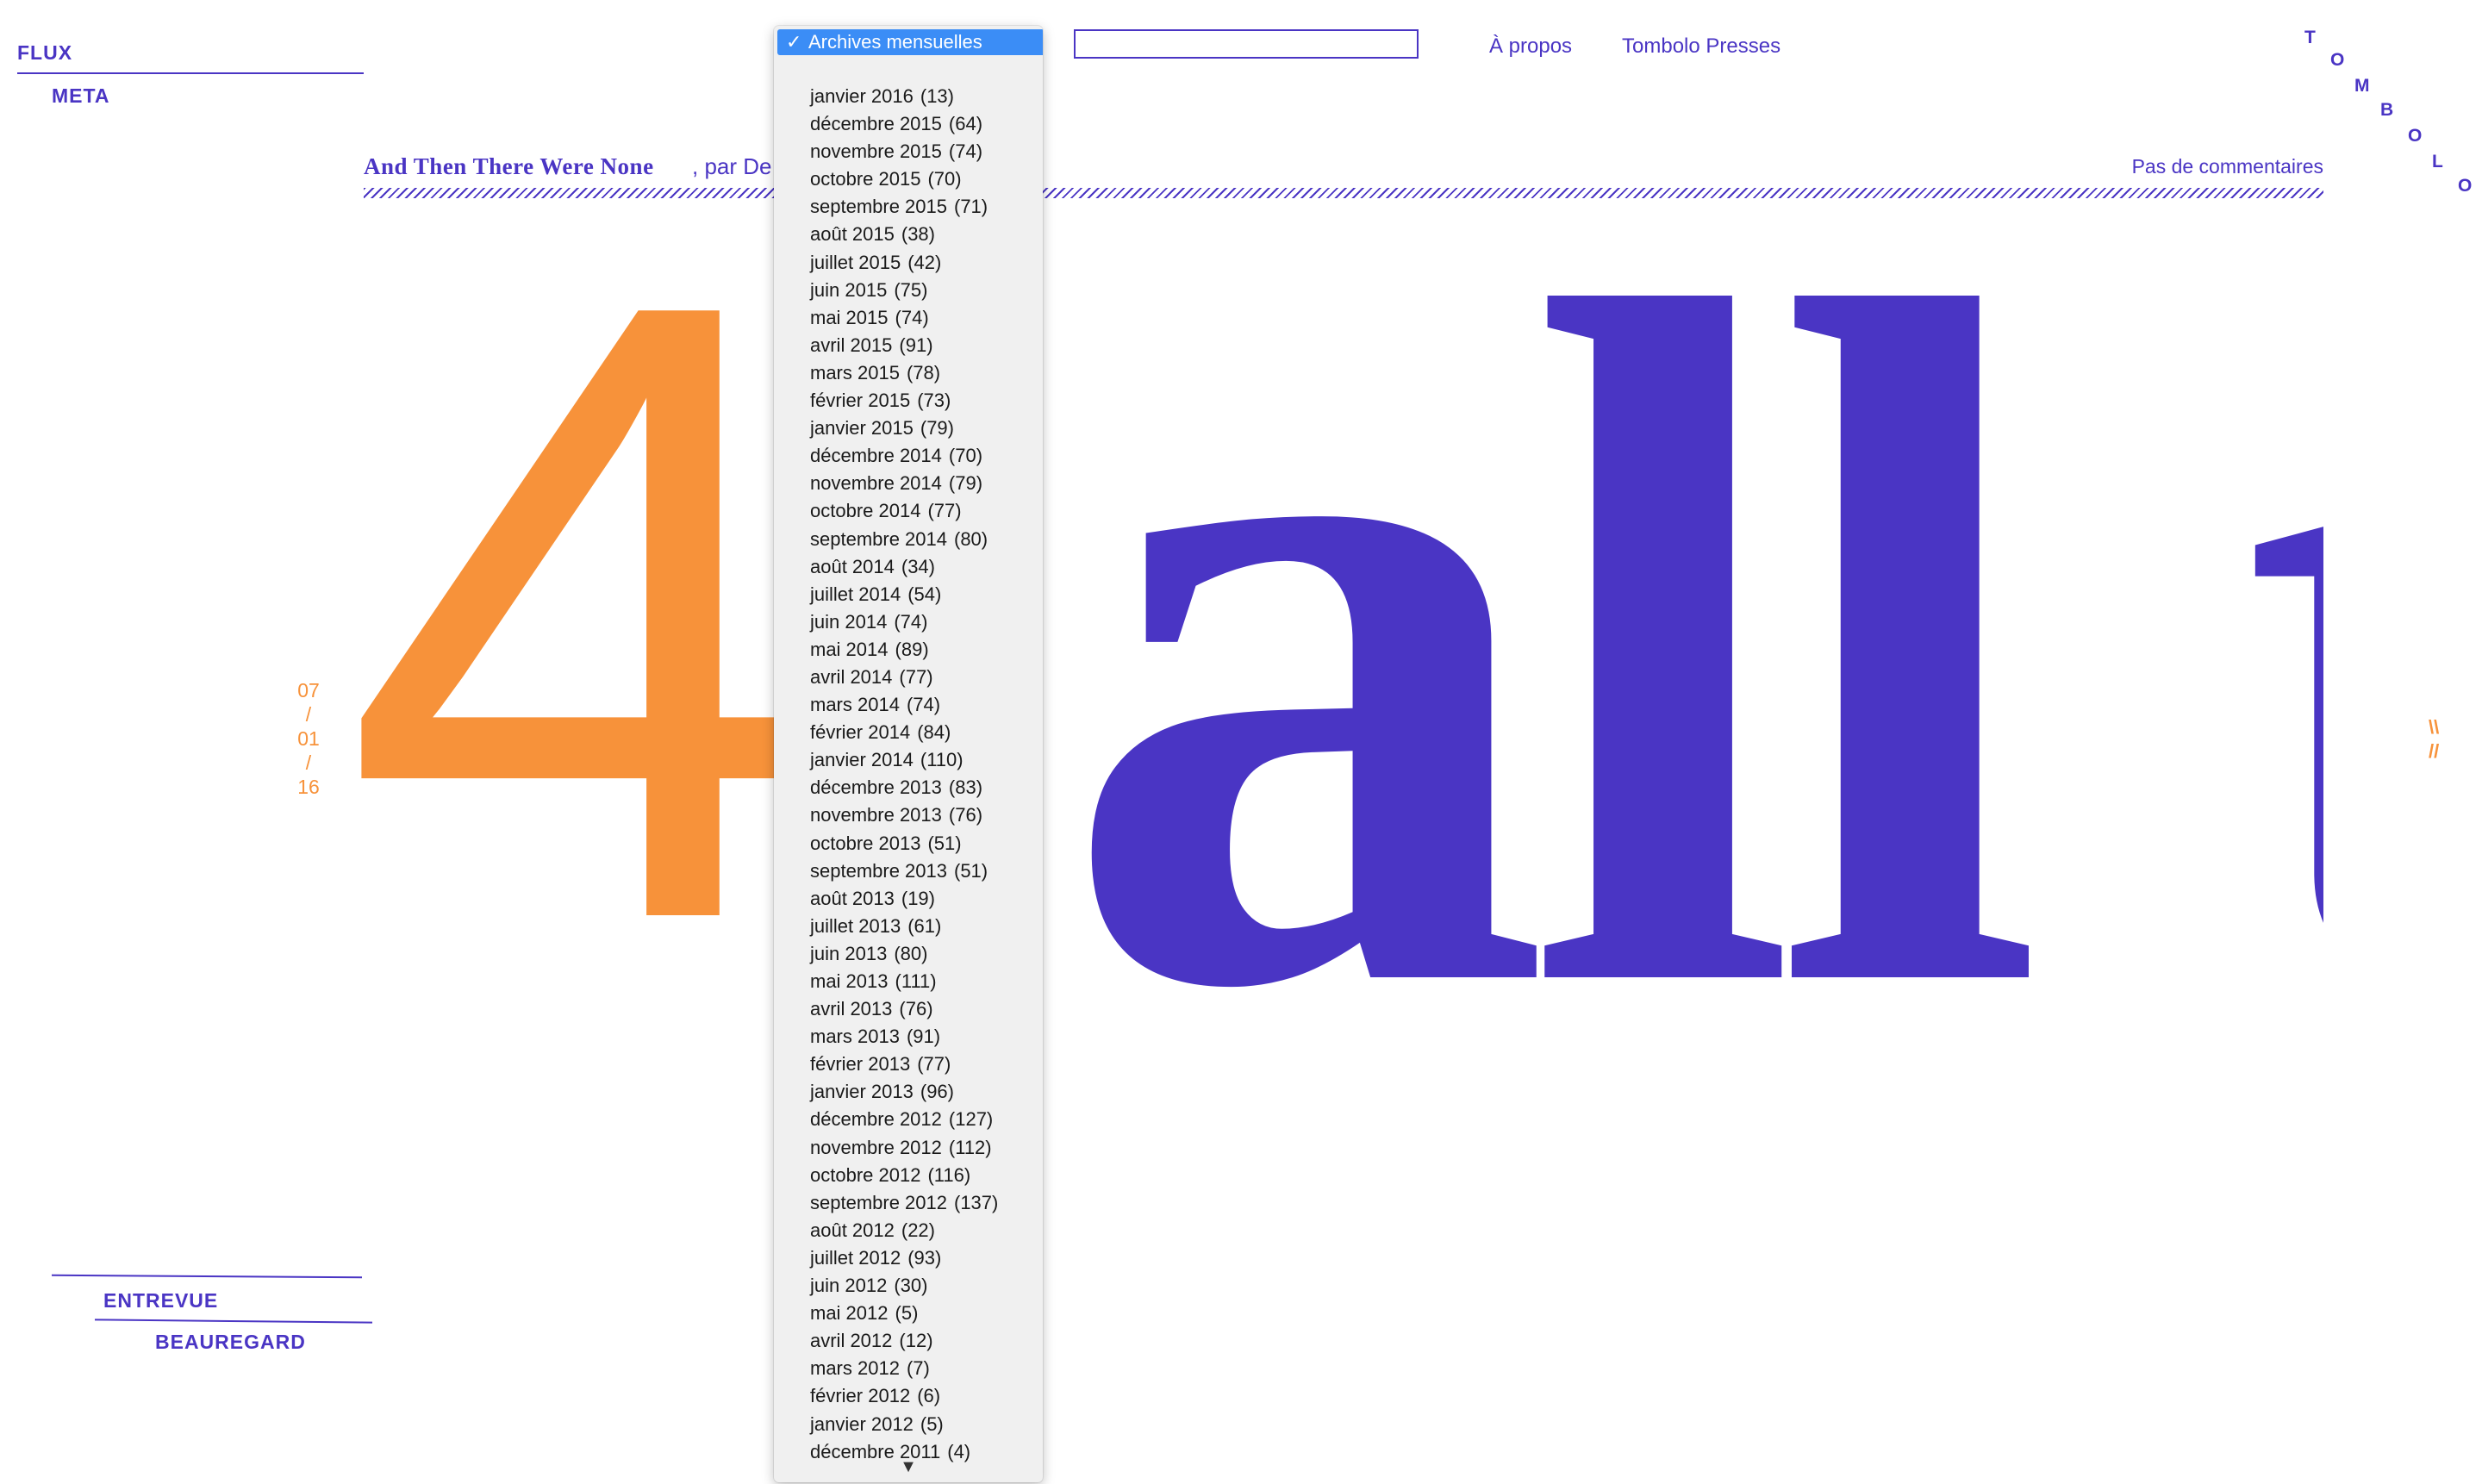 This screenshot has height=1484, width=2482. I want to click on archive-option: octobre 2014 (77), so click(908, 511).